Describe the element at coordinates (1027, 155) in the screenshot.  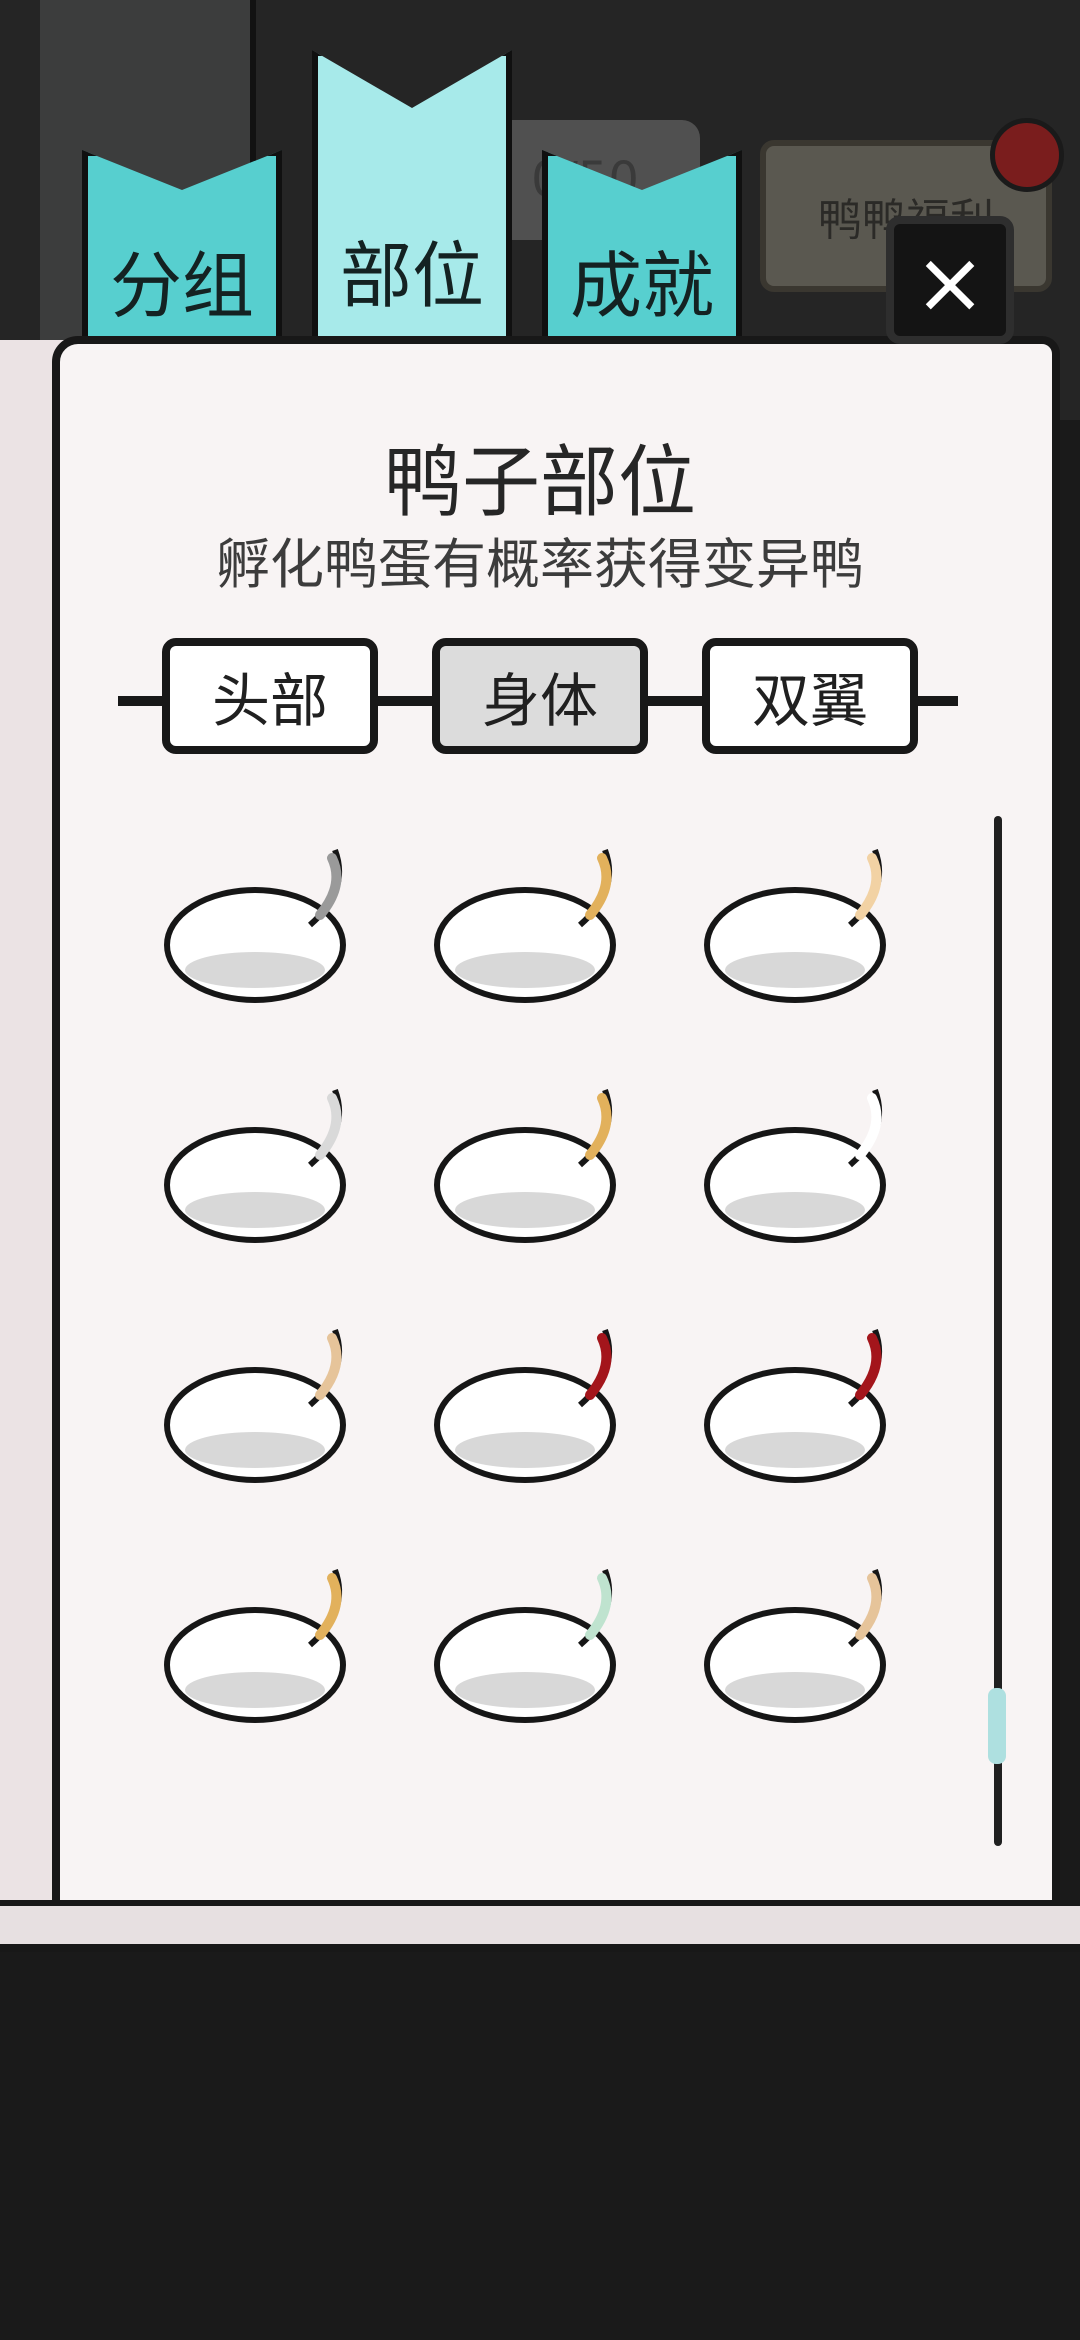
I see `notification-dot-icon` at that location.